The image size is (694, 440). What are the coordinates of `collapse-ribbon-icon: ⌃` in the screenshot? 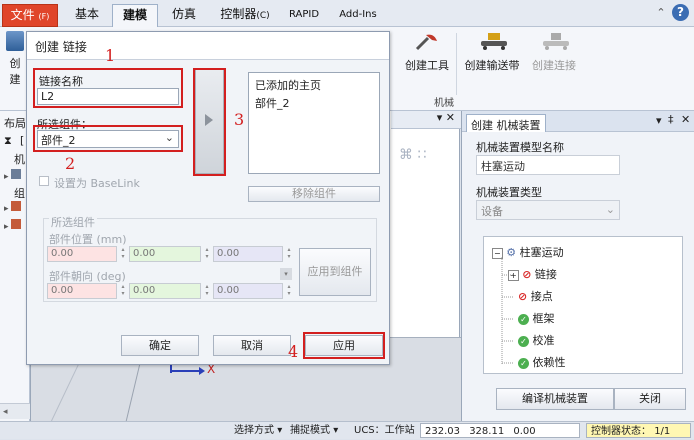 It's located at (661, 13).